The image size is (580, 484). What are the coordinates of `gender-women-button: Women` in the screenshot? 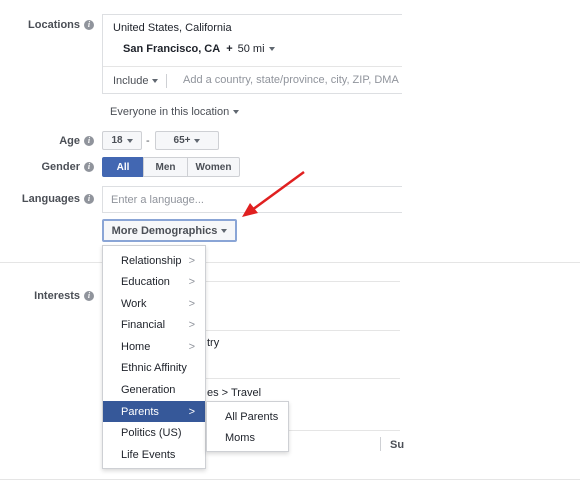 It's located at (213, 167).